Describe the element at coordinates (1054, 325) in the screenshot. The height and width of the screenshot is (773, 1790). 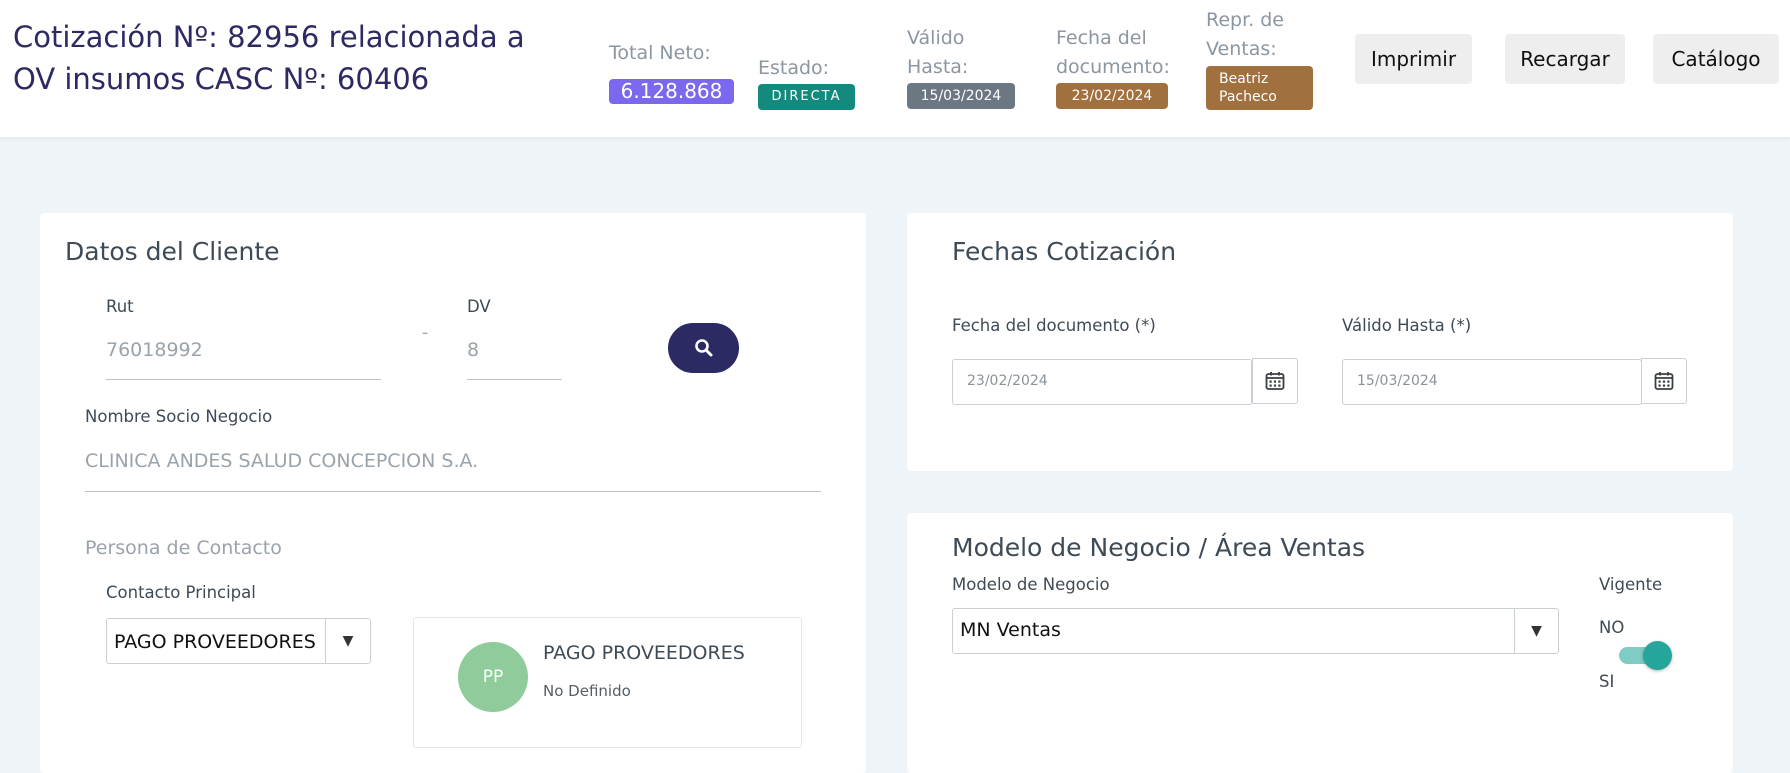
I see `fecha-doc-label: Fecha del documento (*)` at that location.